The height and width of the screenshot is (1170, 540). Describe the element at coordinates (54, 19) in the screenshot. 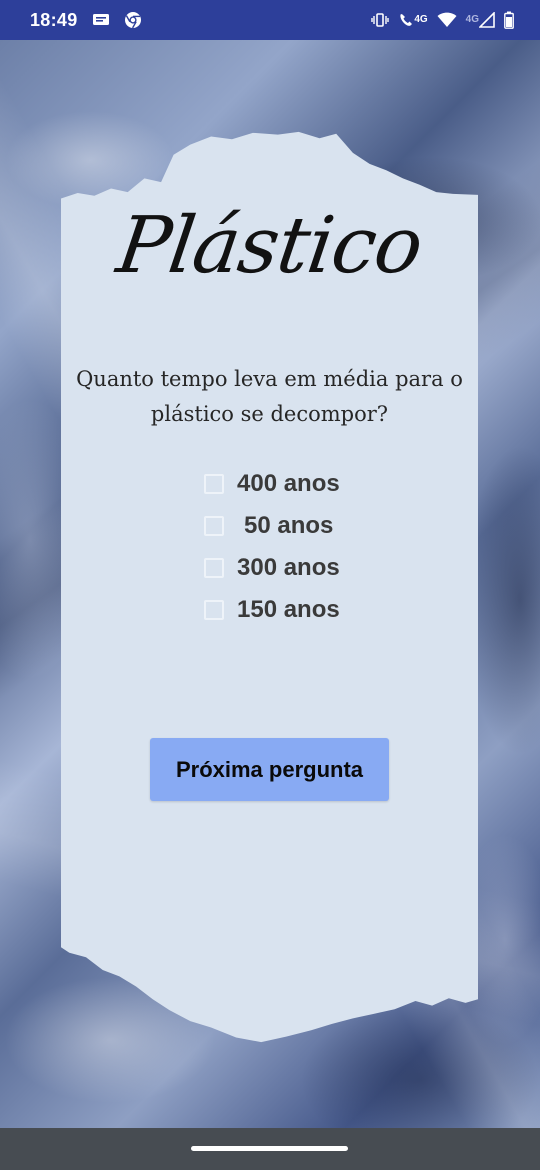

I see `status-time: 18:49` at that location.